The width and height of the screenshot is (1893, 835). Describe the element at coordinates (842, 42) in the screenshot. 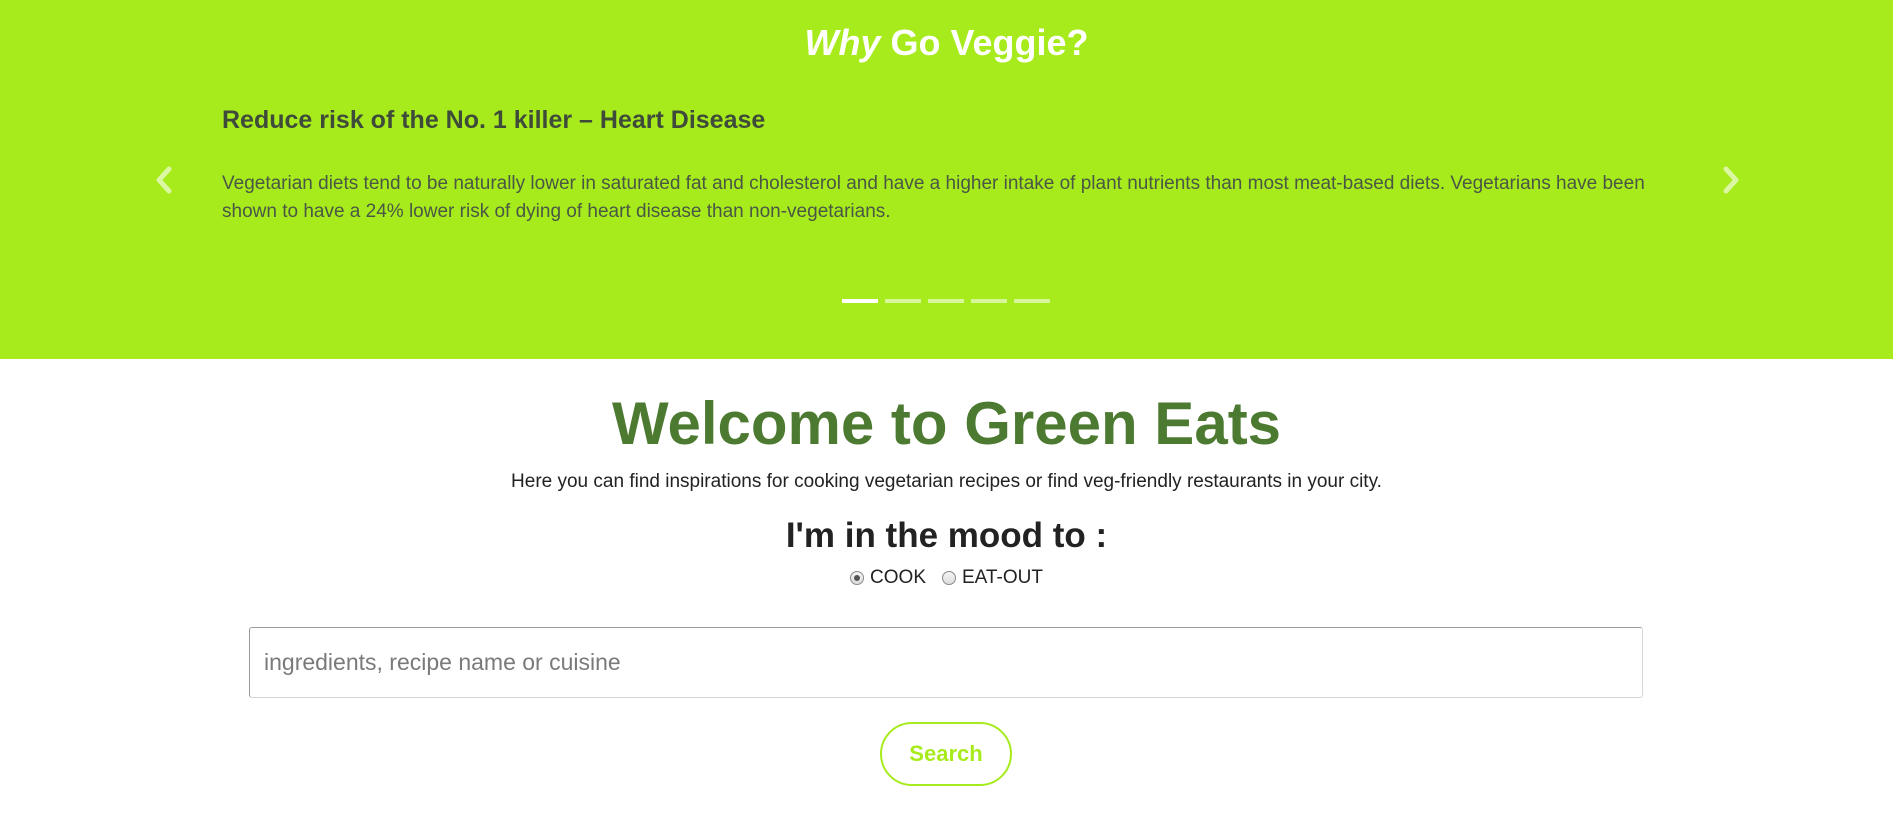

I see `carousel-title-emphasis: Why` at that location.